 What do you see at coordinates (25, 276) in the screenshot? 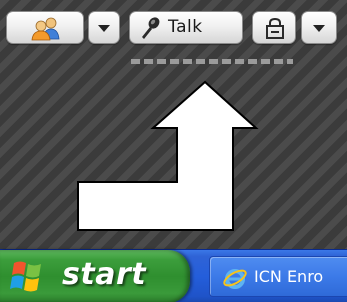
I see `windows-flag-icon` at bounding box center [25, 276].